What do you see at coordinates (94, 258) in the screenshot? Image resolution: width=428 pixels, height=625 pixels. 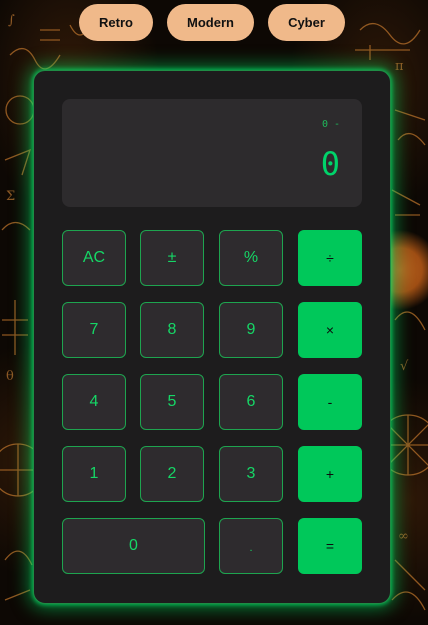 I see `clear-button: AC` at bounding box center [94, 258].